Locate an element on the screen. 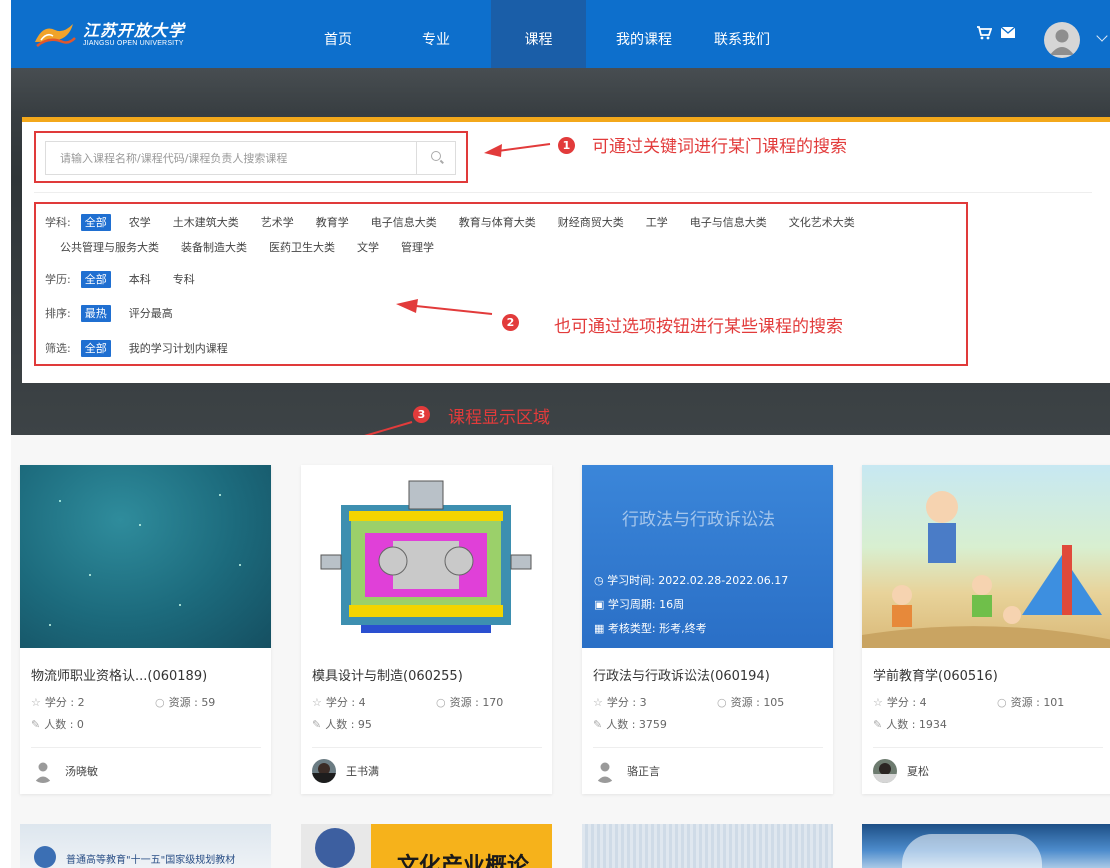  book-series-text: 普通高等教育"十一五"国家级规划教材 is located at coordinates (151, 860).